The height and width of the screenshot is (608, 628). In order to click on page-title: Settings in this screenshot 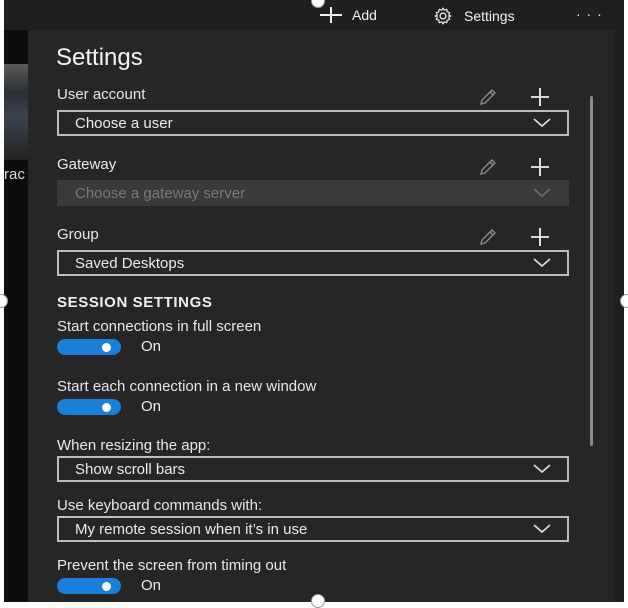, I will do `click(99, 57)`.